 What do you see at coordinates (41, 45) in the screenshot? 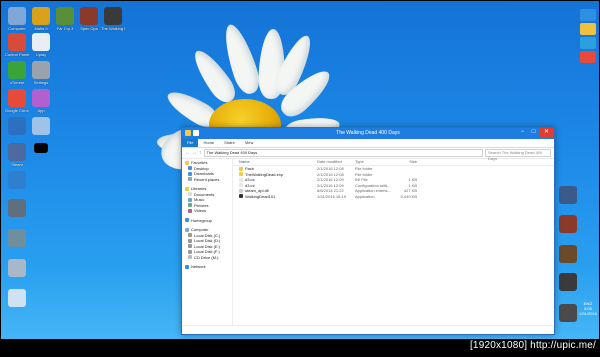
I see `desktop-shortcut: Uplay` at bounding box center [41, 45].